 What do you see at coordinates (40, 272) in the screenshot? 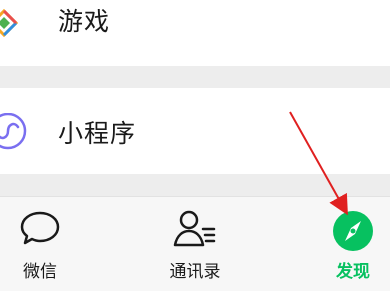
I see `tab-chats-label: 微信` at bounding box center [40, 272].